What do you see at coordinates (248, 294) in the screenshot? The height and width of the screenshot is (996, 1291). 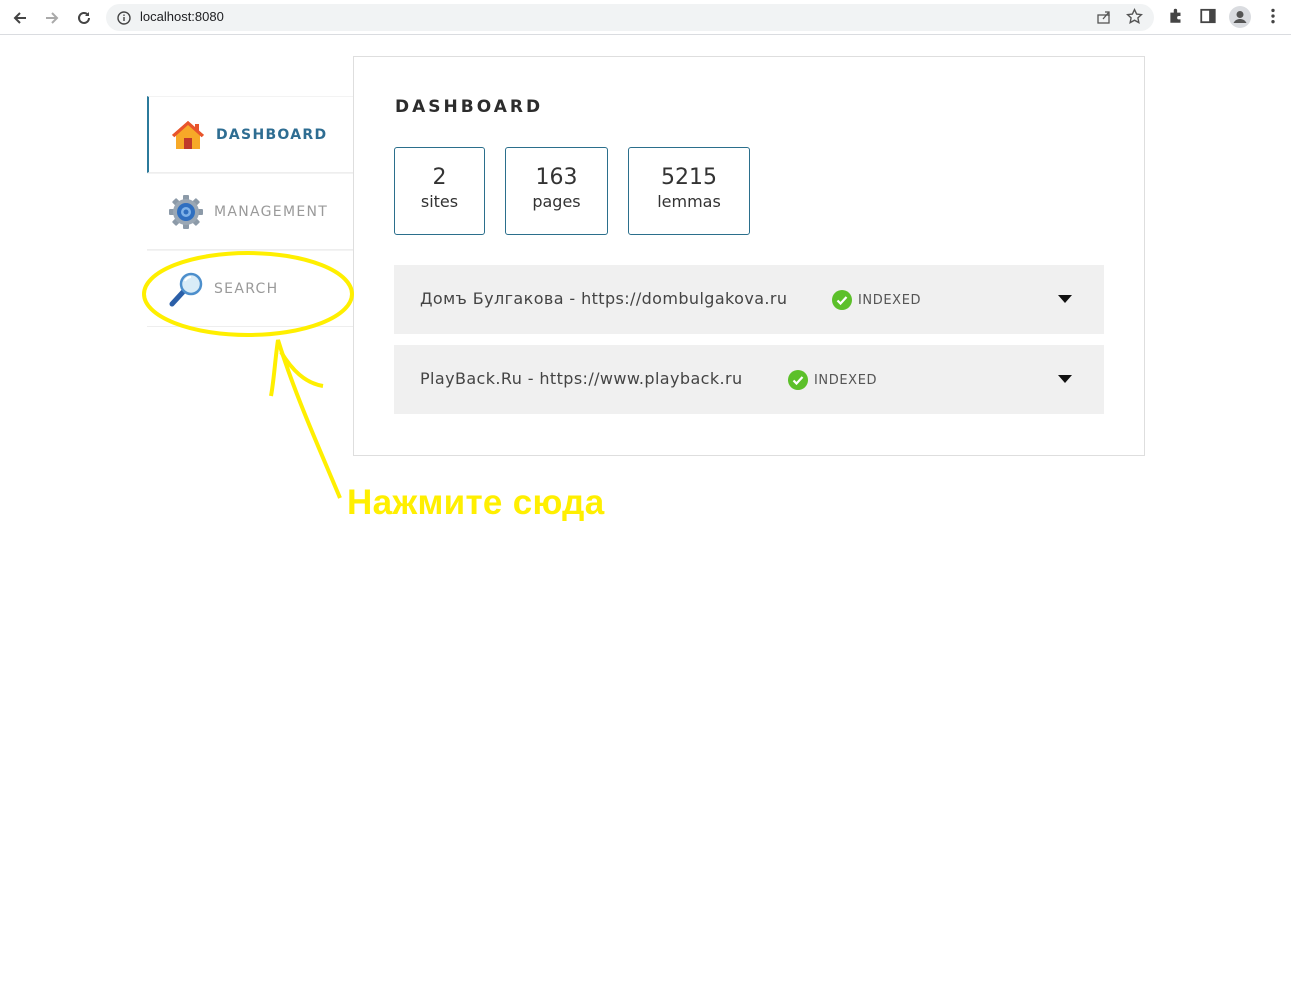 I see `annotation-ellipse` at bounding box center [248, 294].